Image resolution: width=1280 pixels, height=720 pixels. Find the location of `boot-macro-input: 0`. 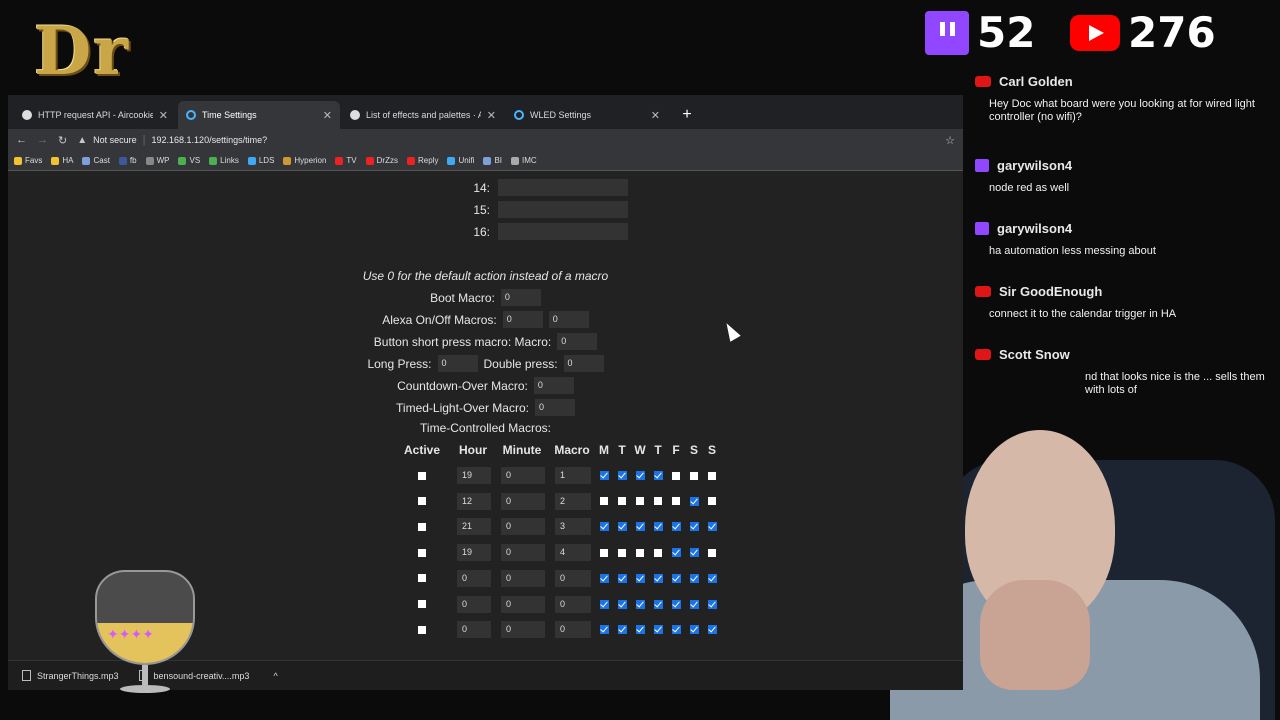

boot-macro-input: 0 is located at coordinates (520, 297).